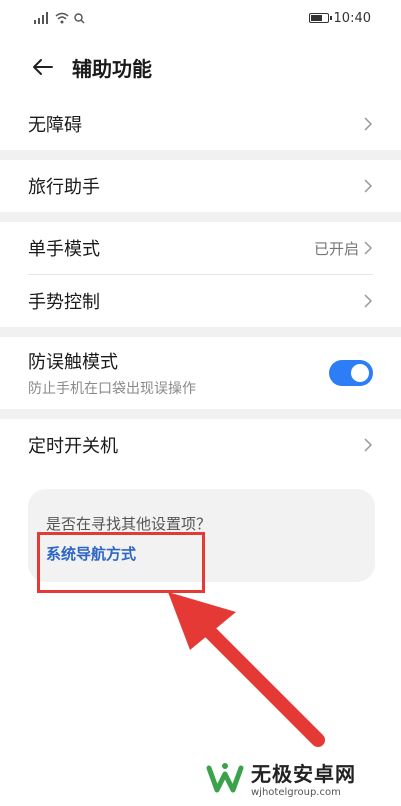 The image size is (401, 806). Describe the element at coordinates (360, 373) in the screenshot. I see `toggle-knob` at that location.